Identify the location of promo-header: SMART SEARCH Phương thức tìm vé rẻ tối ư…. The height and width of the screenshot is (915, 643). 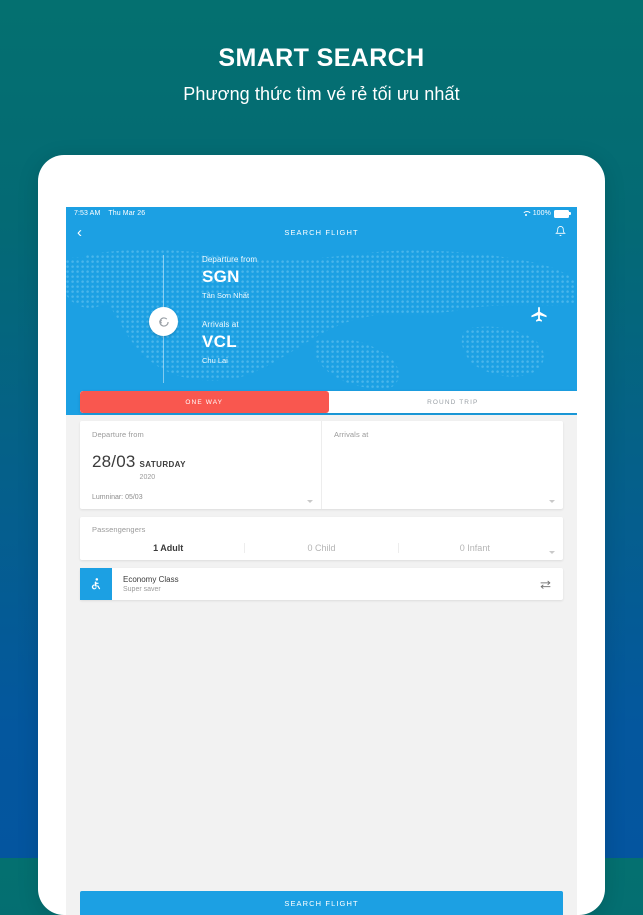
(321, 52).